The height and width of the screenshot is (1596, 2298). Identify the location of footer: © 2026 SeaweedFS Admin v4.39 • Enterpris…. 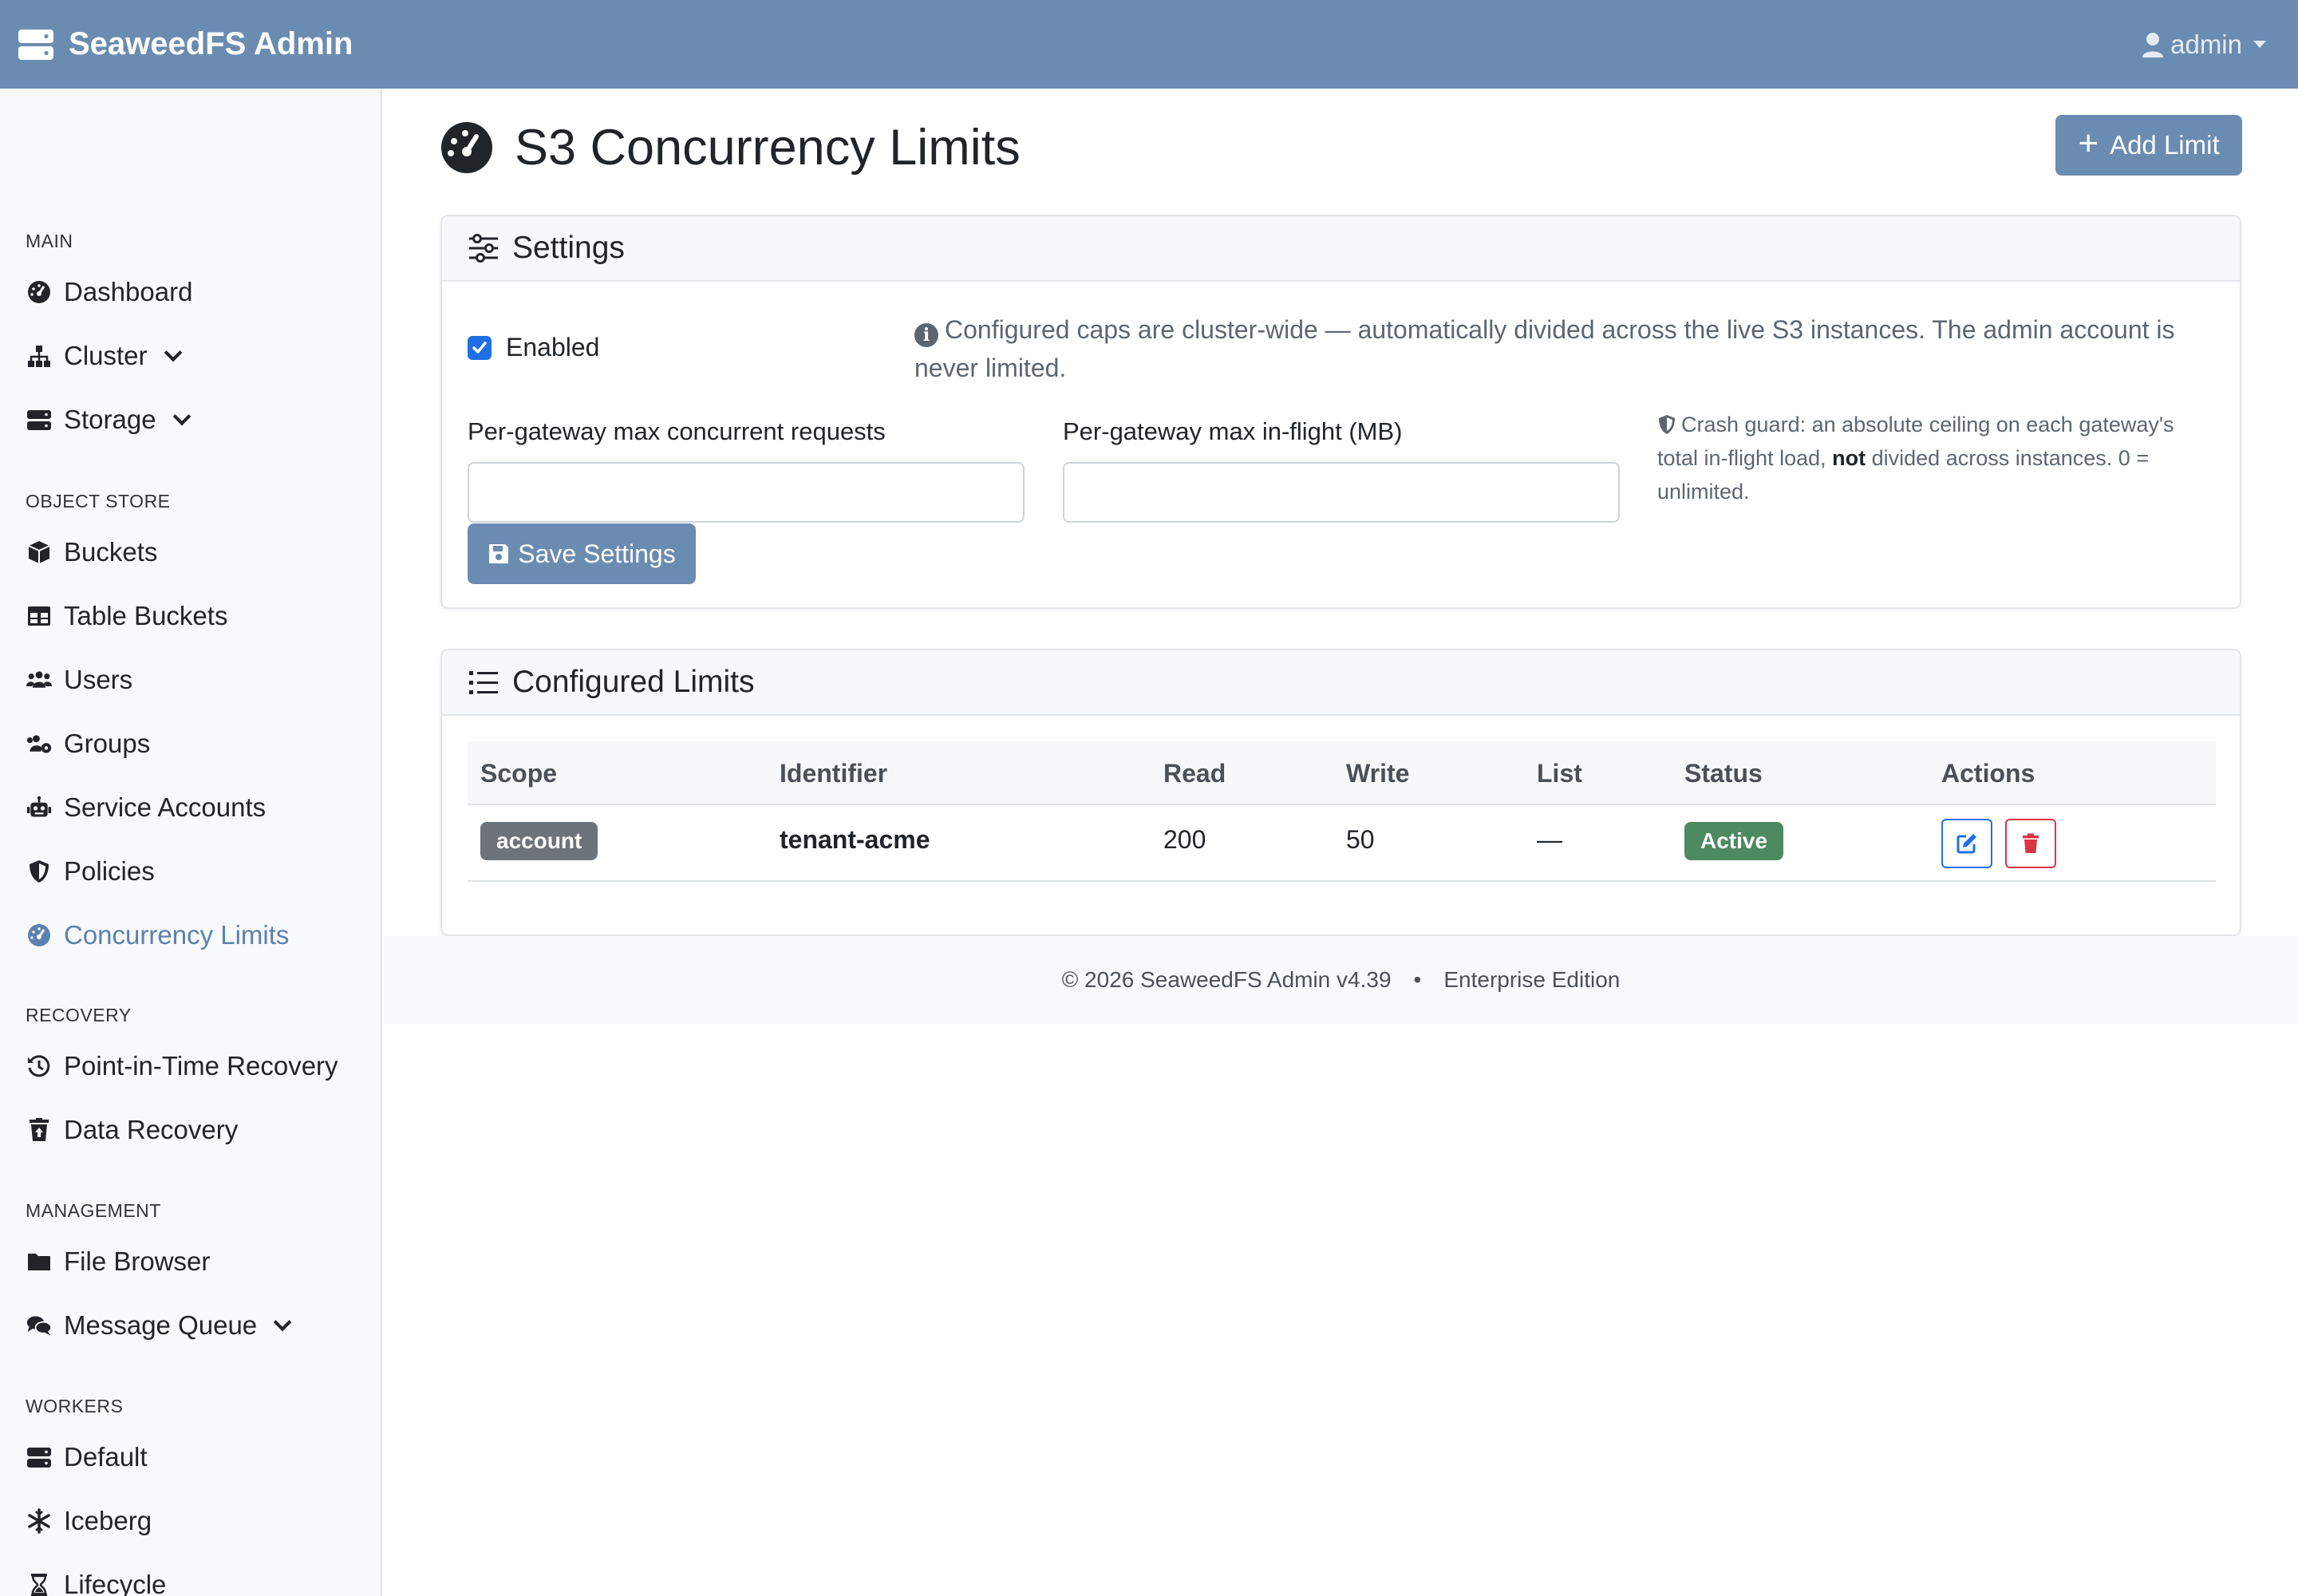
(1341, 980).